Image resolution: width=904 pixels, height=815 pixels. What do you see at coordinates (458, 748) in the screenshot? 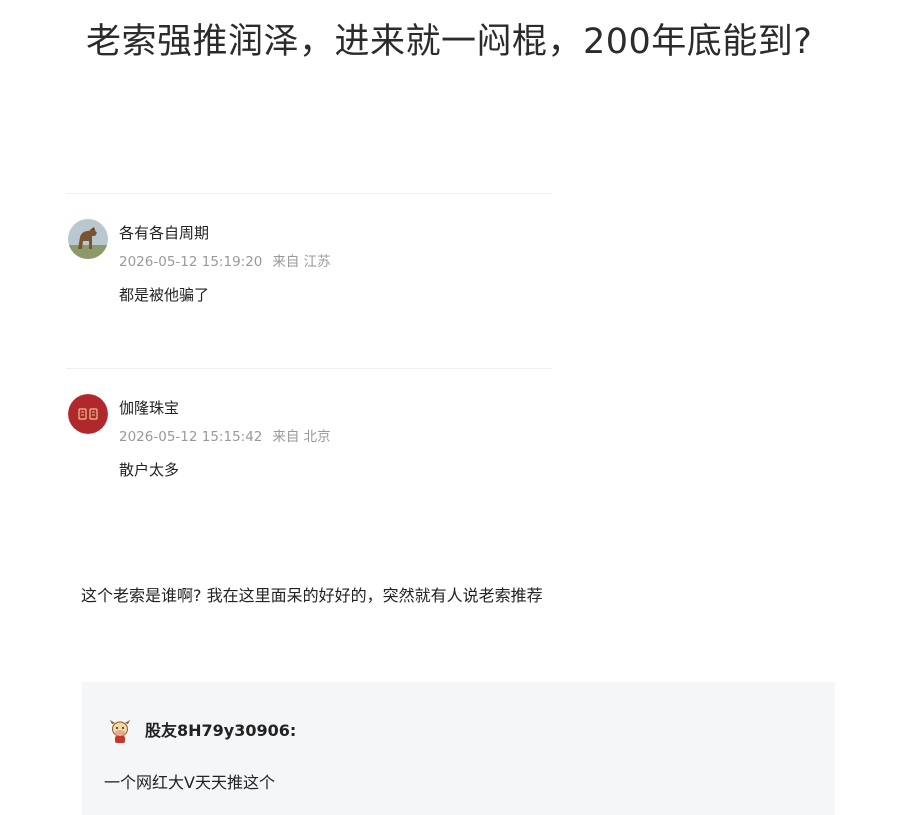
I see `quoted-reply: 股友8H79y30906: 一个网红大V天天推这个` at bounding box center [458, 748].